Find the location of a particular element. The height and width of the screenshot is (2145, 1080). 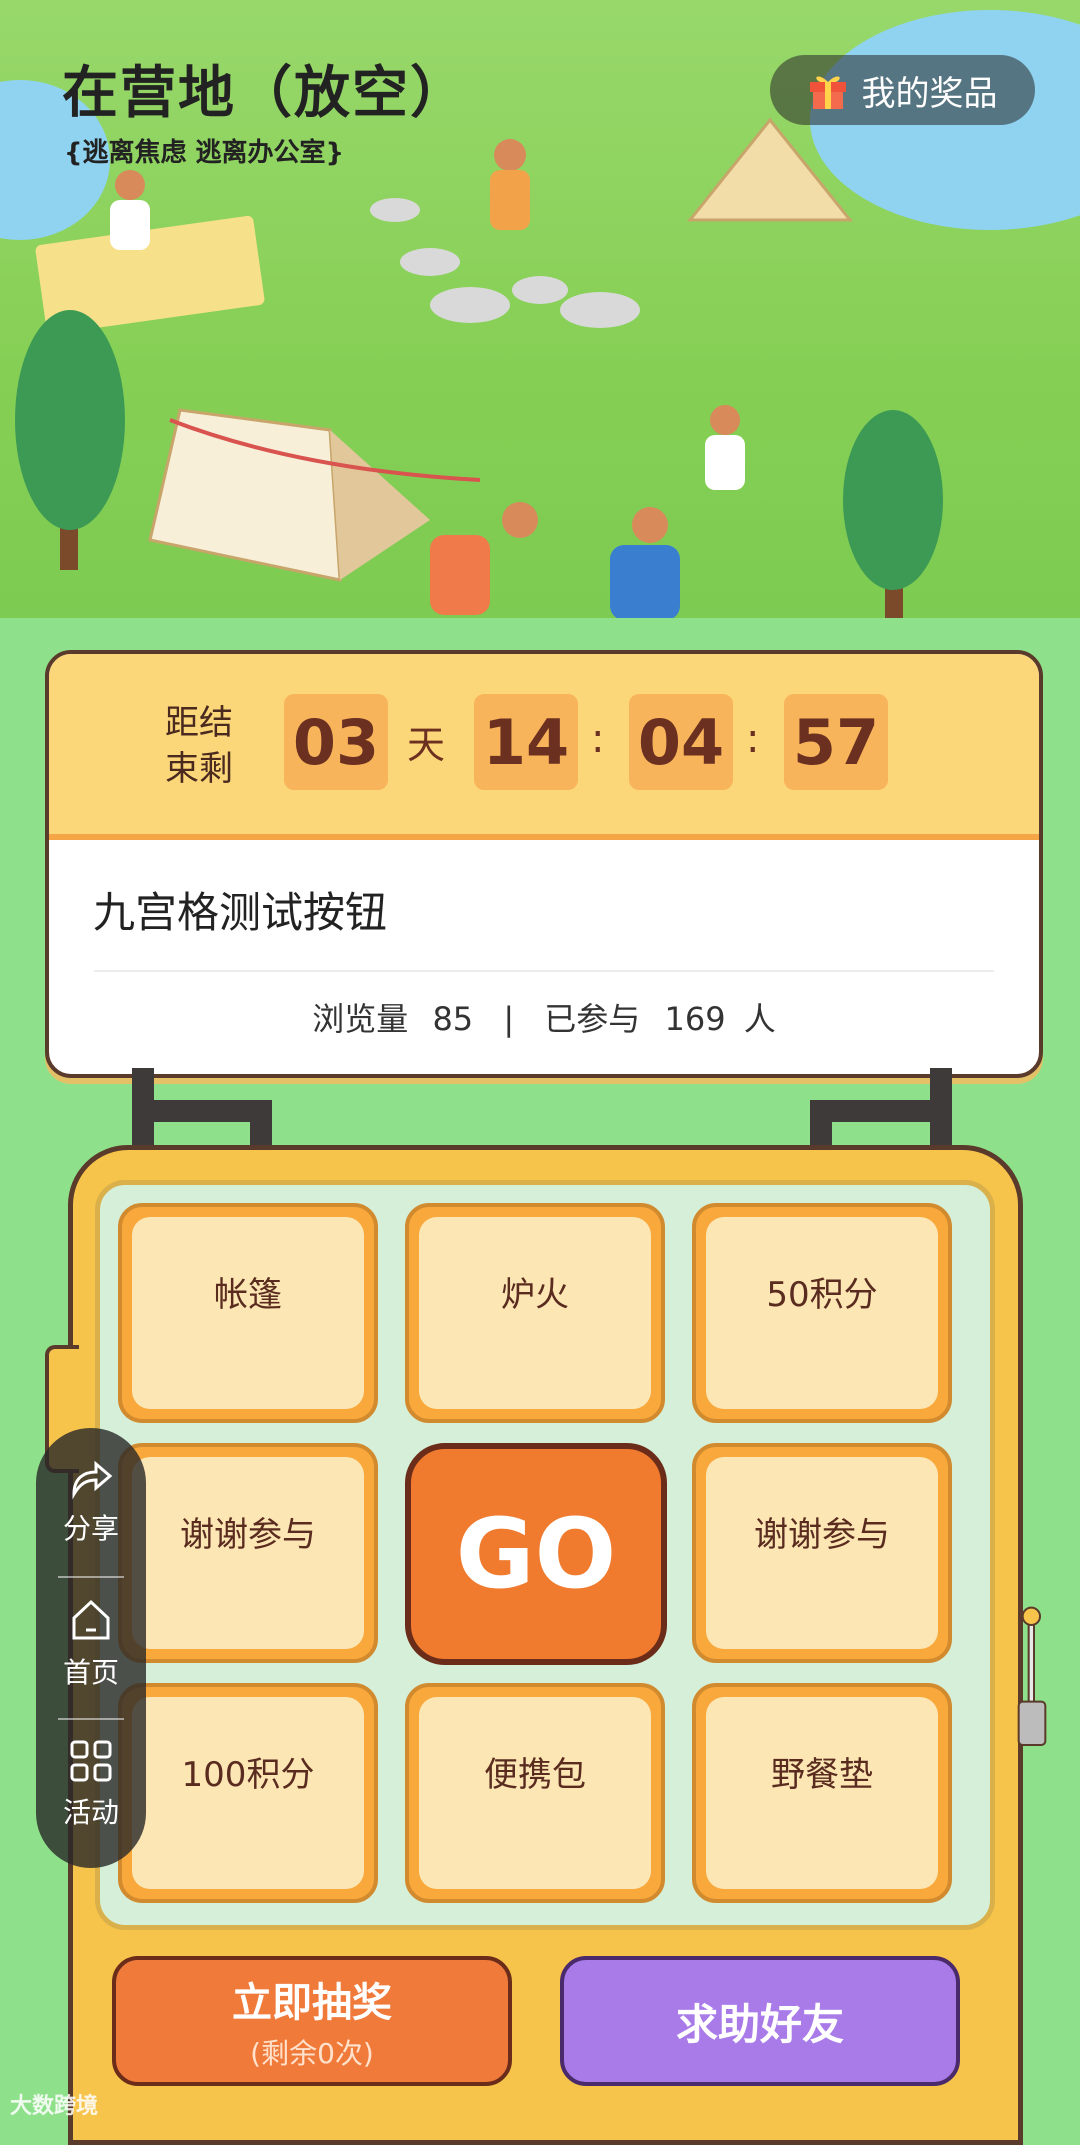

activity-label: 活动 is located at coordinates (90, 1812).